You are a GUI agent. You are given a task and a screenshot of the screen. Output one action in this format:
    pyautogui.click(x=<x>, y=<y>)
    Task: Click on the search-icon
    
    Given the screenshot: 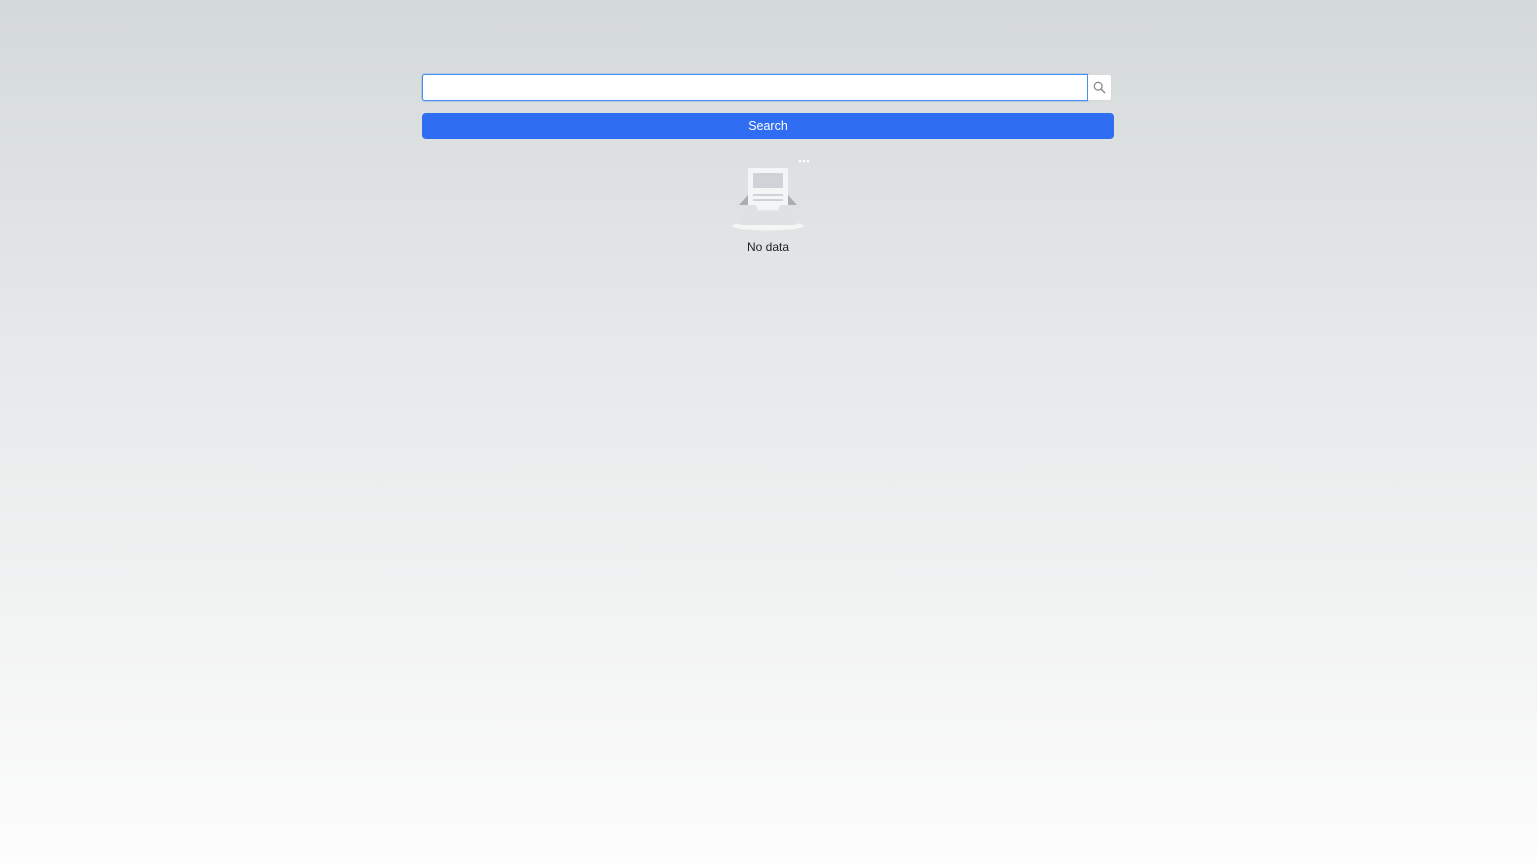 What is the action you would take?
    pyautogui.click(x=1099, y=87)
    